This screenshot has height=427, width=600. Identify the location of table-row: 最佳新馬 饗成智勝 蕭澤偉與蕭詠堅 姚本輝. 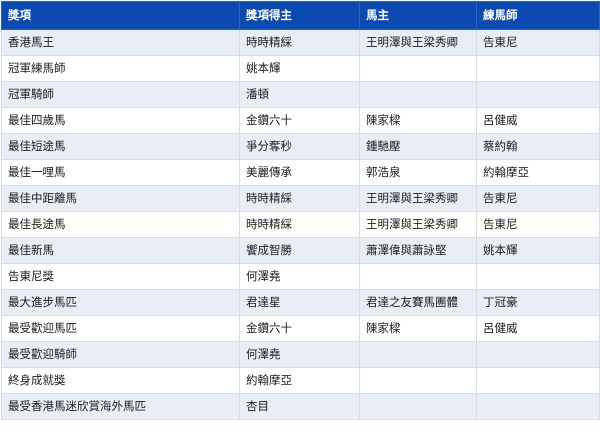
(300, 250).